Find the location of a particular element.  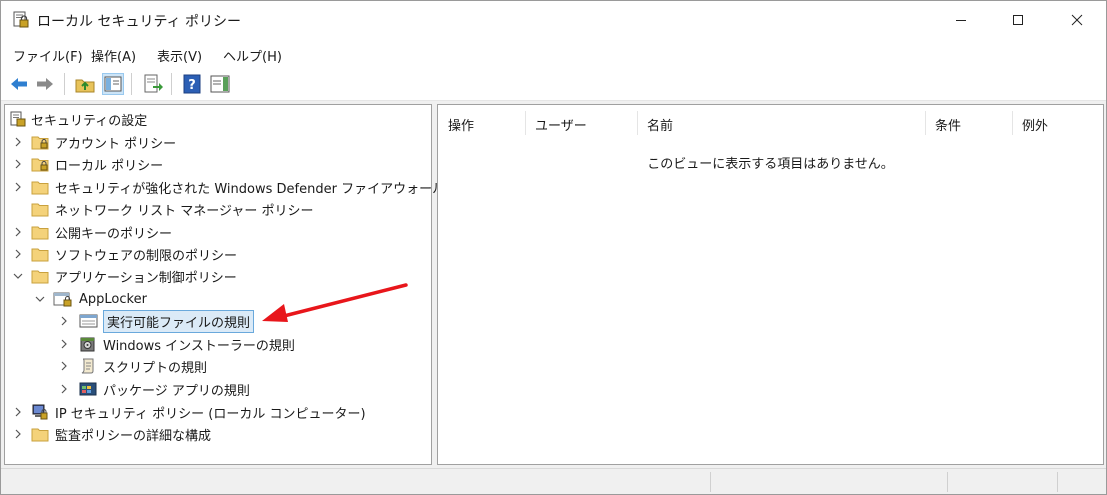

show-hide-tree-button is located at coordinates (113, 84).